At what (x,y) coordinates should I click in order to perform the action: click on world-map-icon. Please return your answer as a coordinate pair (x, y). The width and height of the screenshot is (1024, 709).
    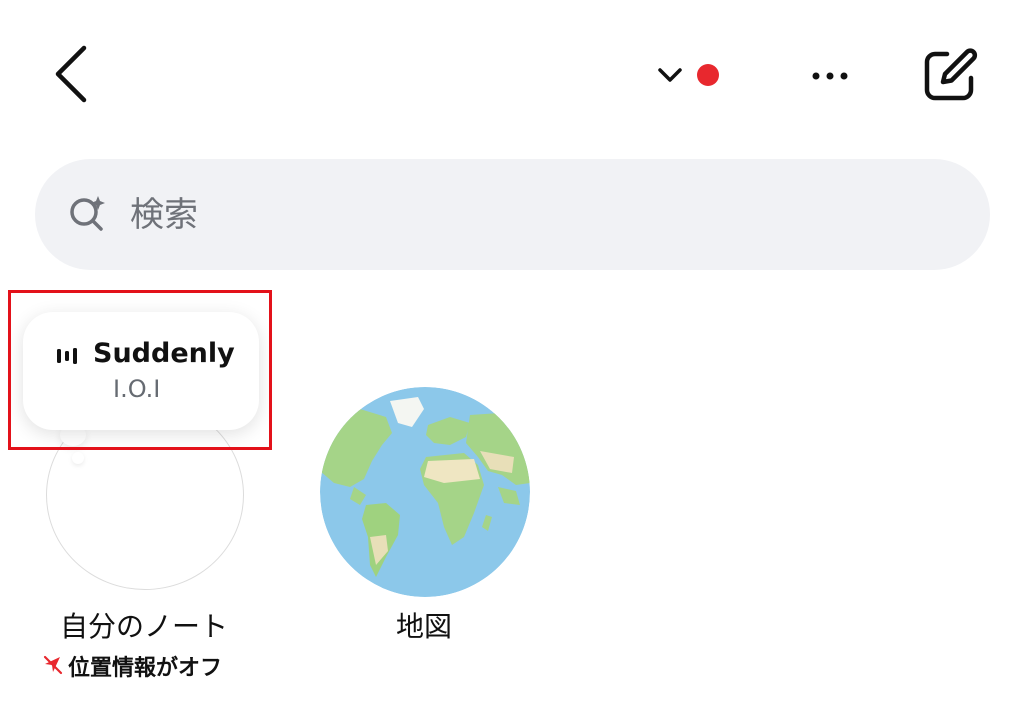
    Looking at the image, I should click on (425, 492).